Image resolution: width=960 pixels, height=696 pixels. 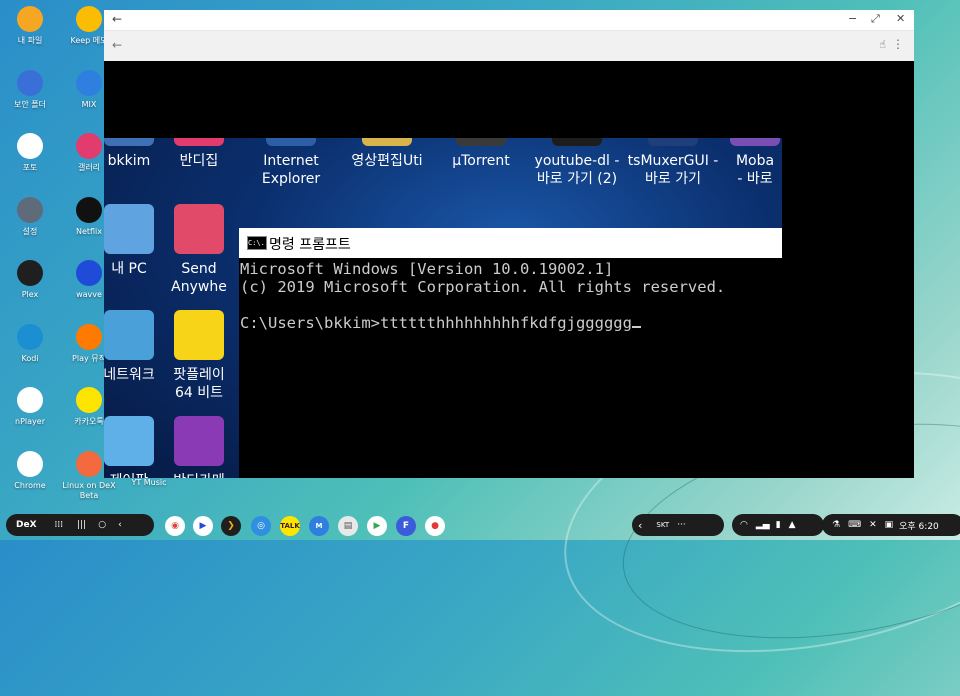 What do you see at coordinates (291, 170) in the screenshot?
I see `remote-icon-label: Internet Explorer` at bounding box center [291, 170].